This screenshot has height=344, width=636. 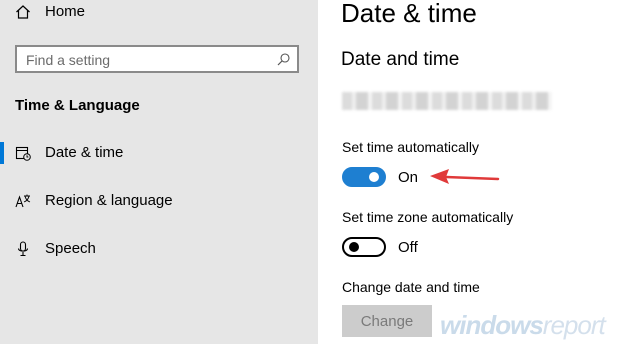 I want to click on section-subtitle: Date and time, so click(x=400, y=59).